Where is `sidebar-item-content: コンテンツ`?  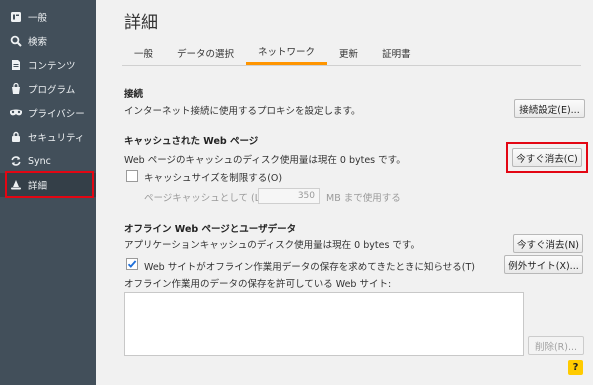 sidebar-item-content: コンテンツ is located at coordinates (48, 65).